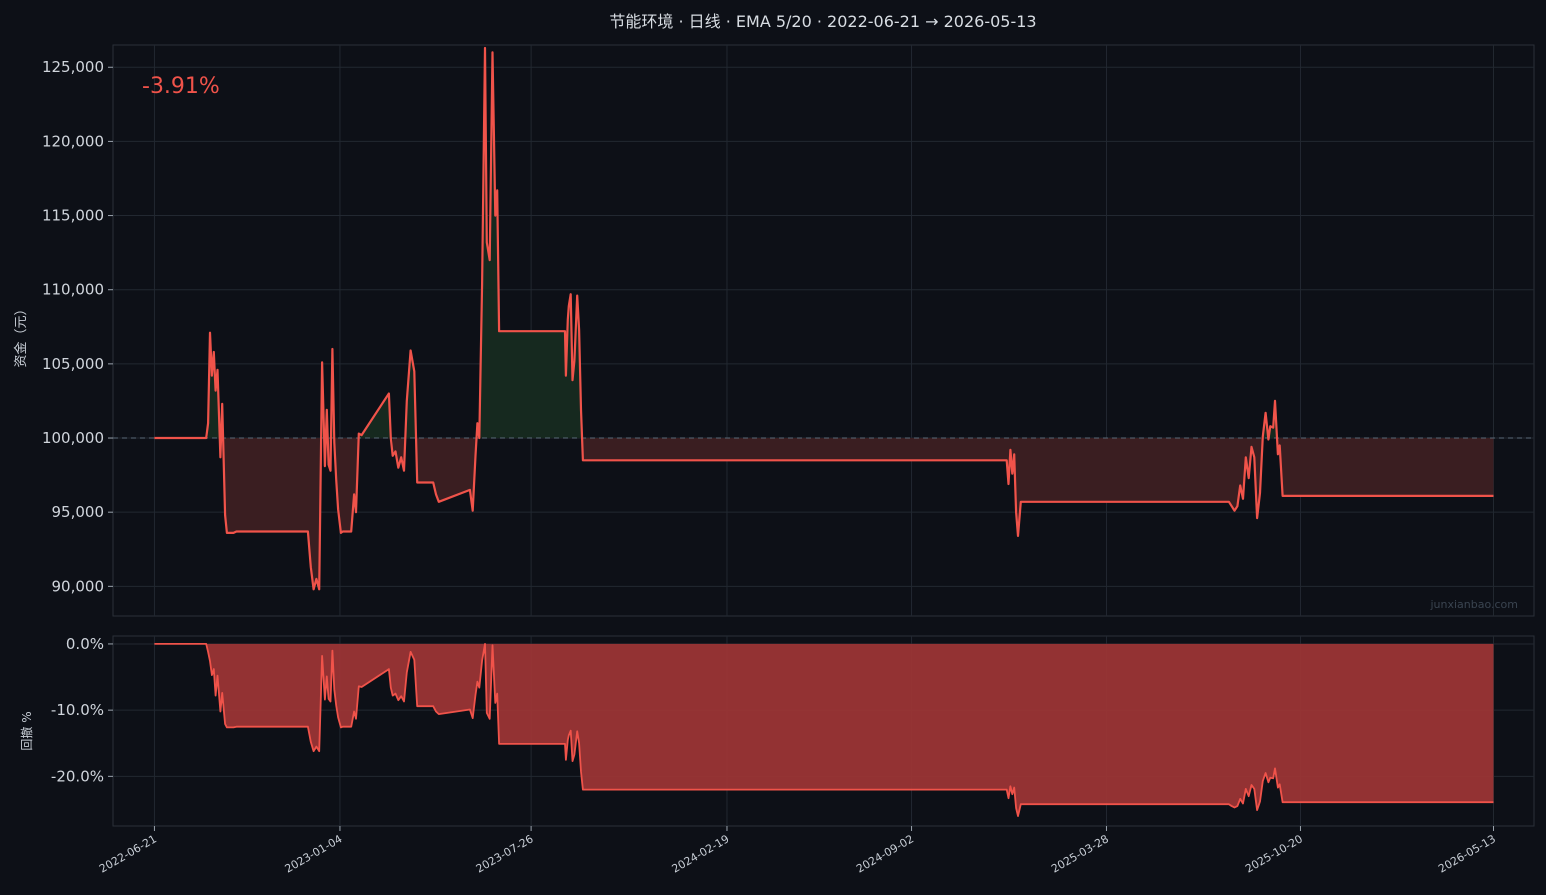 This screenshot has width=1546, height=895. What do you see at coordinates (77, 776) in the screenshot?
I see `y-tick-label: -20.0%` at bounding box center [77, 776].